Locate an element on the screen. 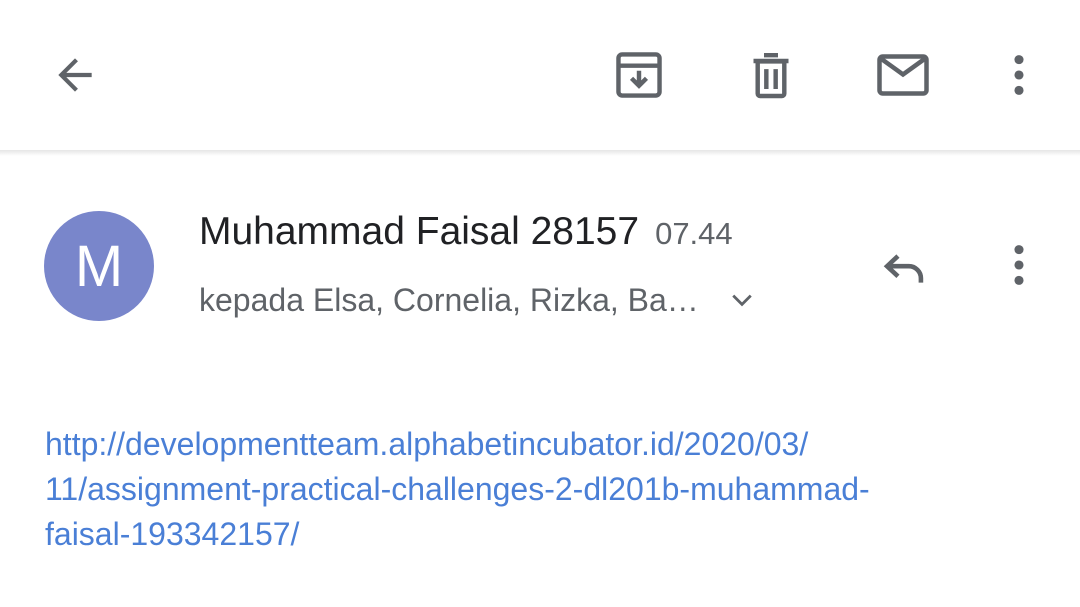 The image size is (1080, 607). delete-button is located at coordinates (771, 75).